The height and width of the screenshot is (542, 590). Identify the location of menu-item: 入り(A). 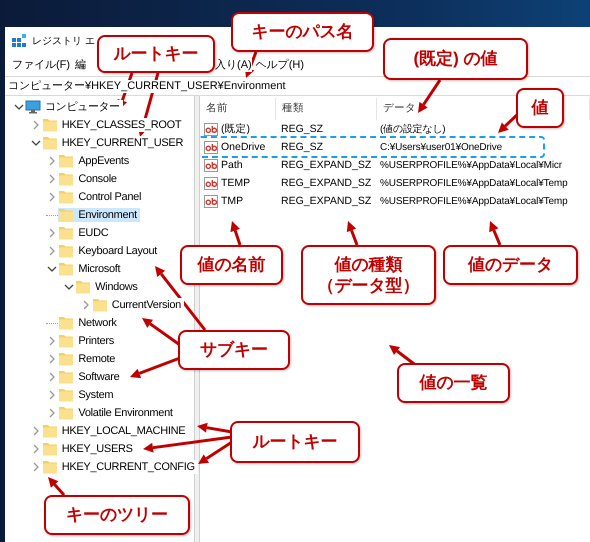
(233, 65).